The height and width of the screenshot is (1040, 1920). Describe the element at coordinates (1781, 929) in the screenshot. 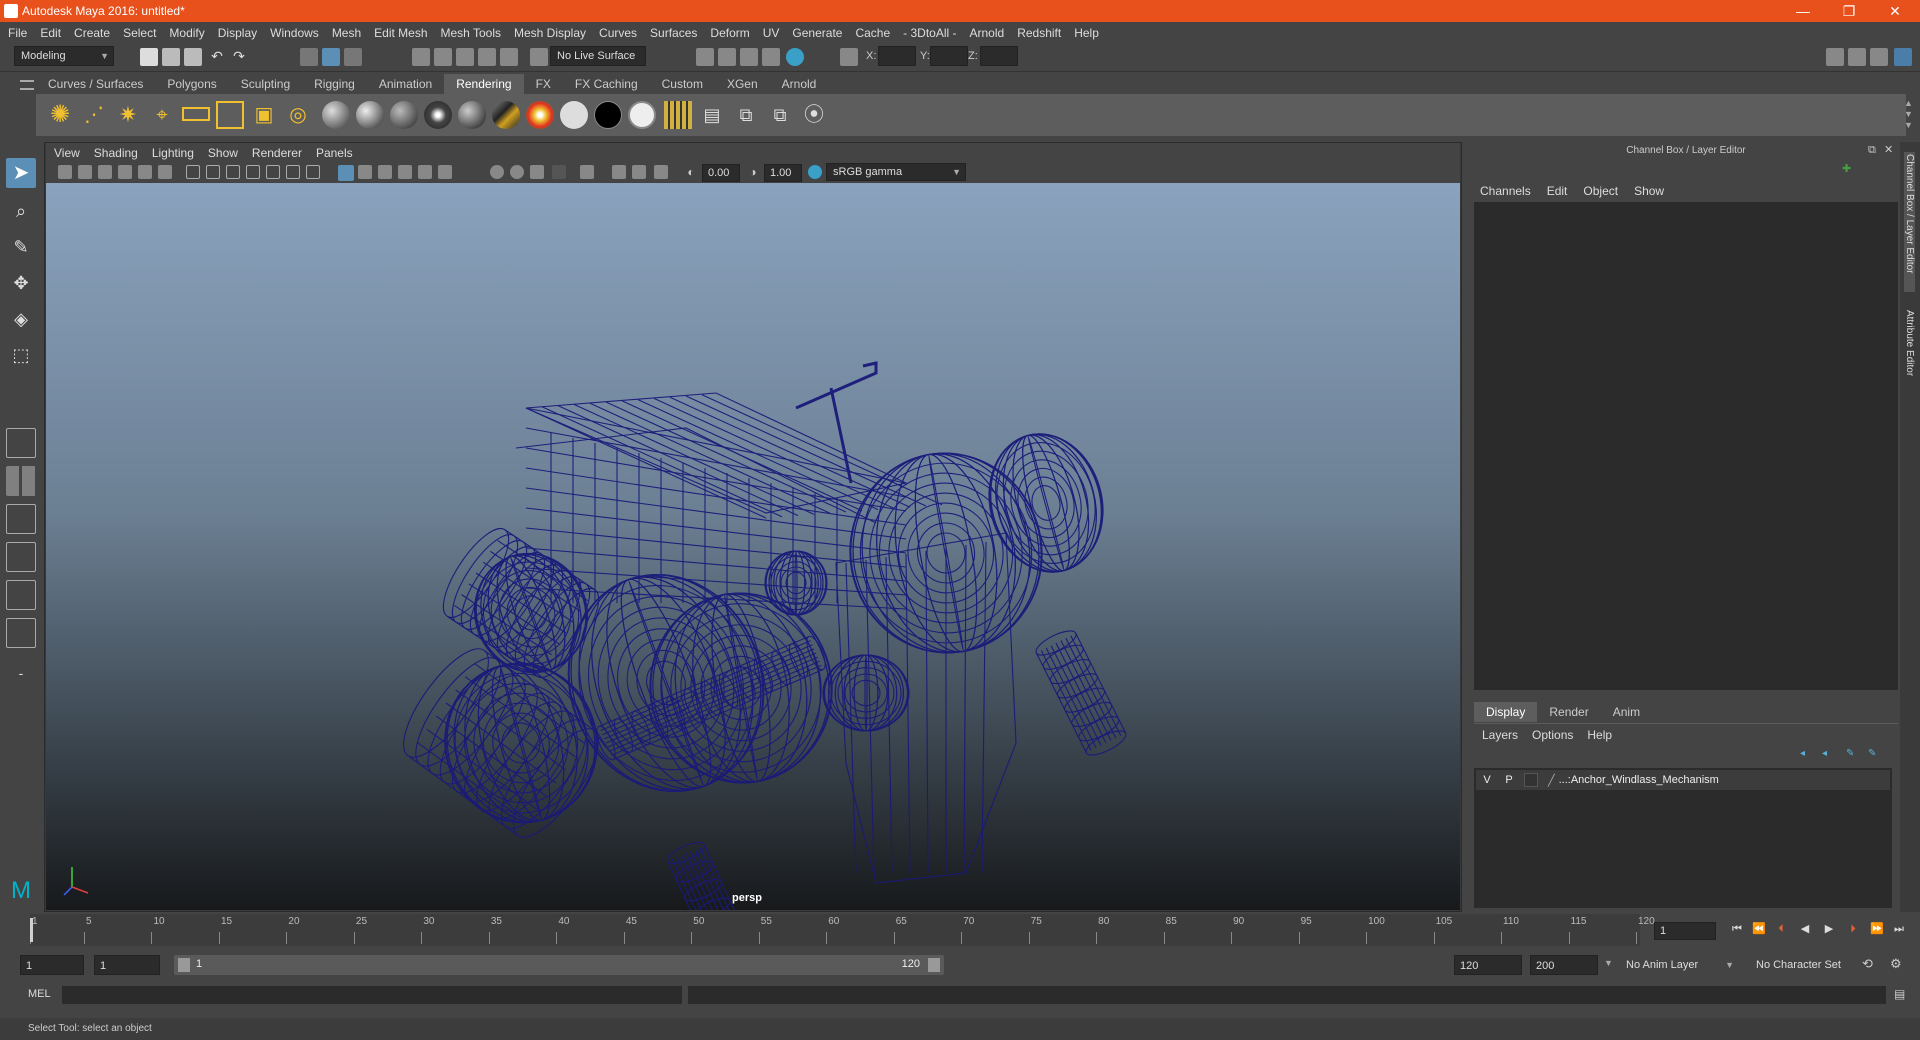

I see `step-back-key-icon: ⏴` at that location.